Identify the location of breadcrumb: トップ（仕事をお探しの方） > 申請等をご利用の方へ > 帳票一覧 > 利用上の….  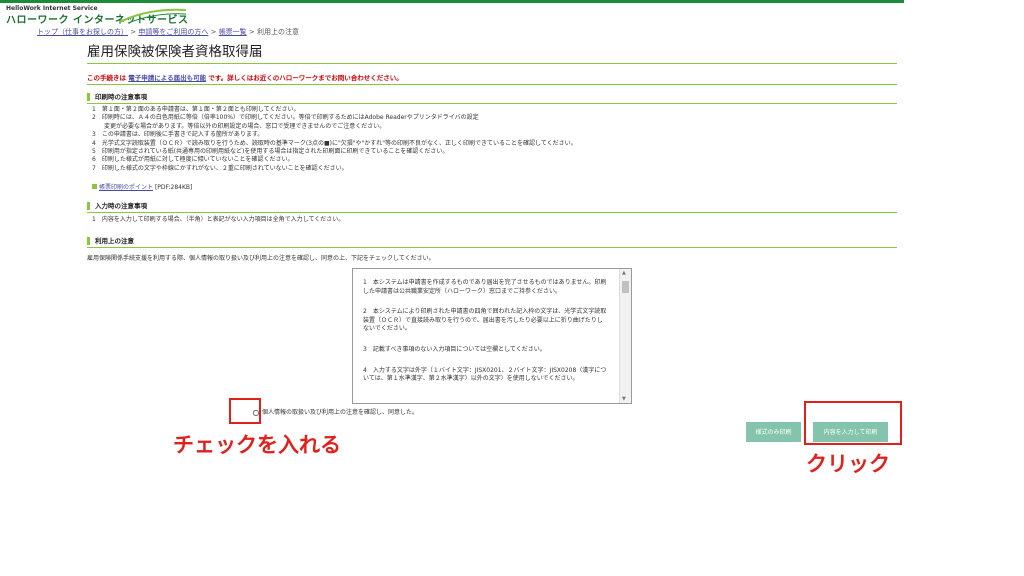
(168, 32).